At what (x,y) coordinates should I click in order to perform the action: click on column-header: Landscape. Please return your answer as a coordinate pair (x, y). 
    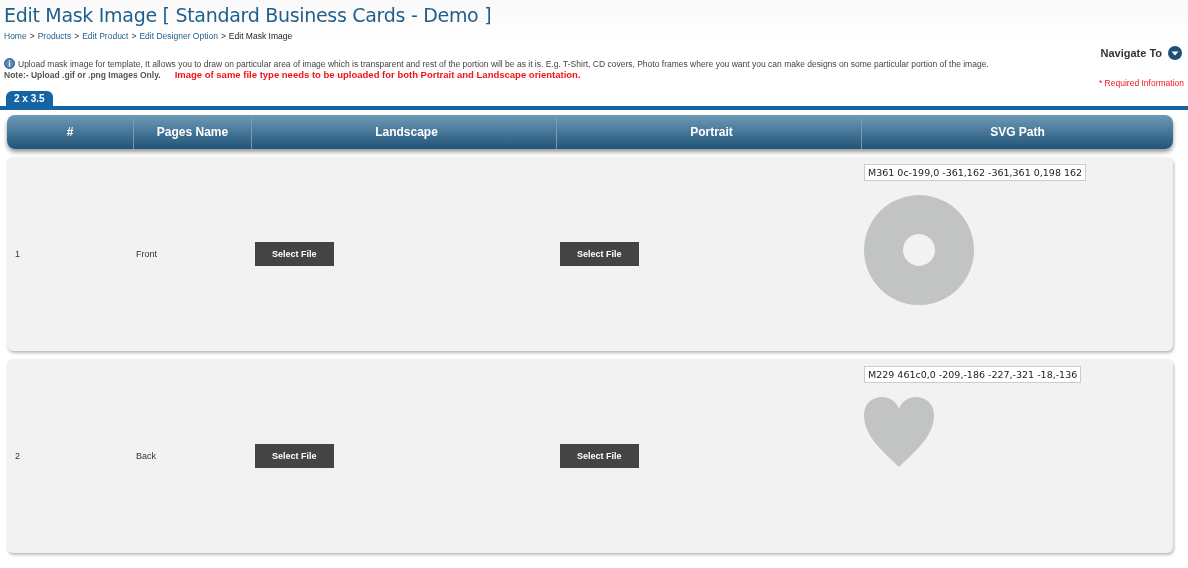
    Looking at the image, I should click on (404, 132).